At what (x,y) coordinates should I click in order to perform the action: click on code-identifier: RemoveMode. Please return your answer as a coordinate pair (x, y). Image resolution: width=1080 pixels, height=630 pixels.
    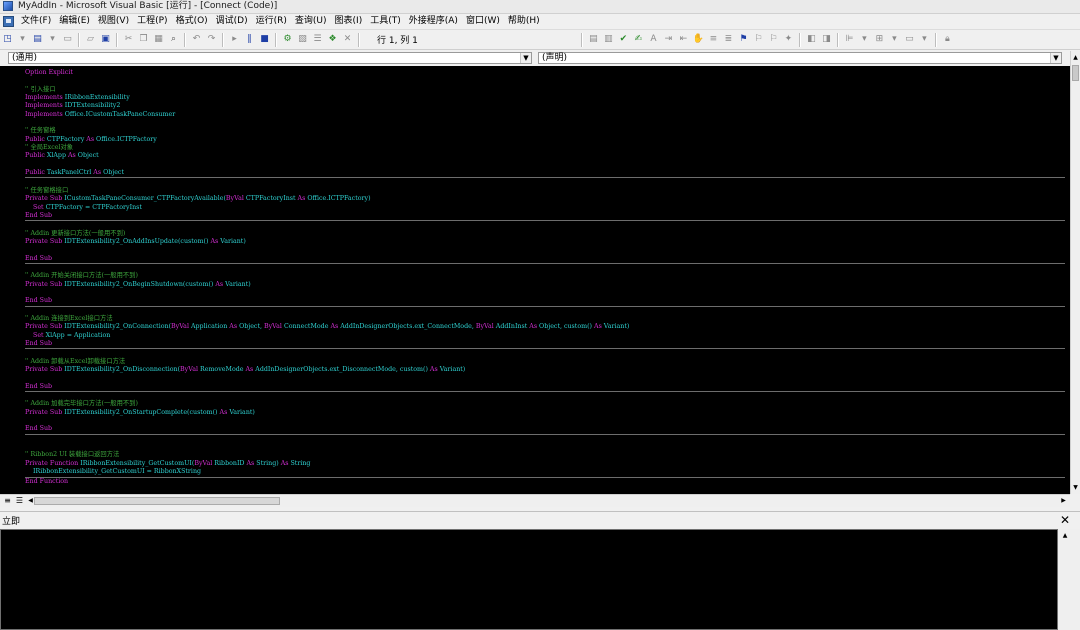
    Looking at the image, I should click on (222, 370).